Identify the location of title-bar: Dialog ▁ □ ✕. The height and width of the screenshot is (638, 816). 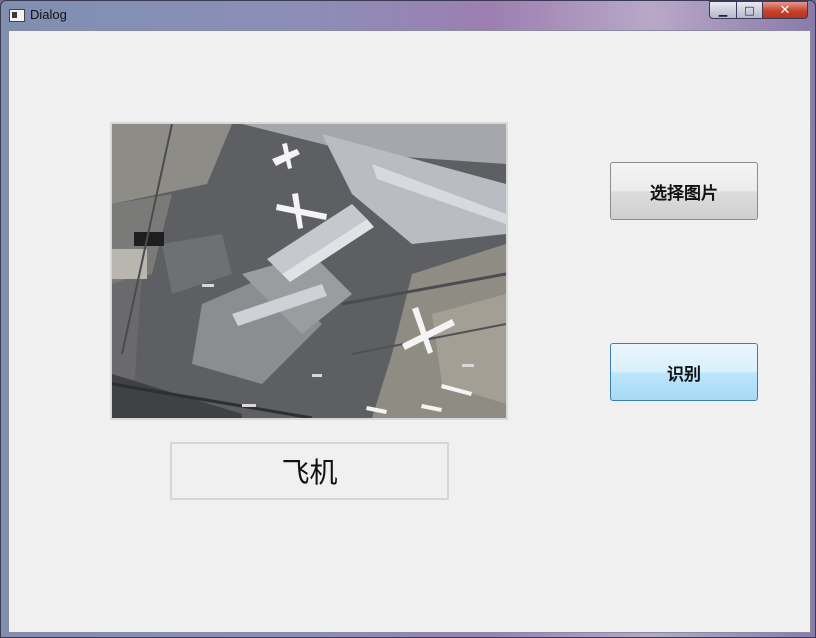
(408, 15).